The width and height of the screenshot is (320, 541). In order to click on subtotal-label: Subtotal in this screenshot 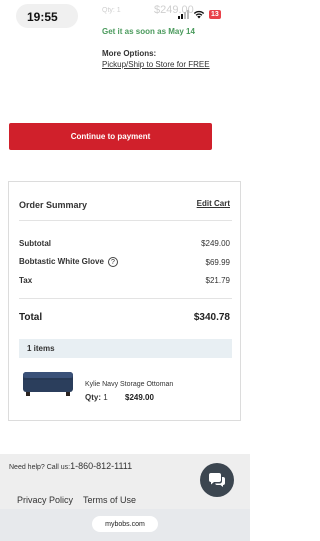, I will do `click(35, 243)`.